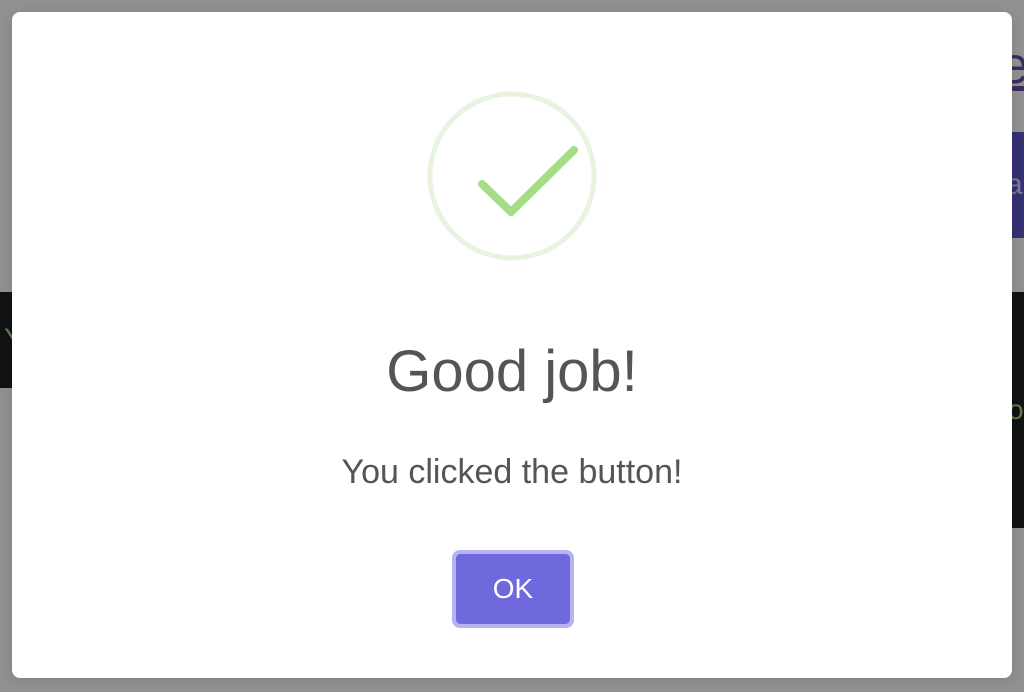 This screenshot has height=692, width=1024. Describe the element at coordinates (512, 176) in the screenshot. I see `success-checkmark-icon` at that location.